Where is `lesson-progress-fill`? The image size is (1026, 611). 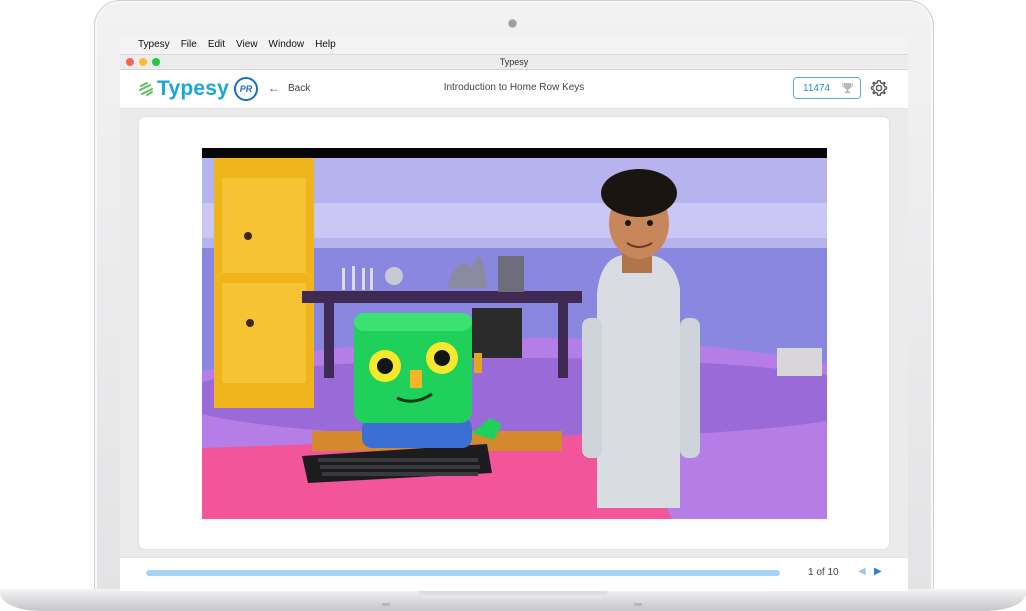 lesson-progress-fill is located at coordinates (463, 573).